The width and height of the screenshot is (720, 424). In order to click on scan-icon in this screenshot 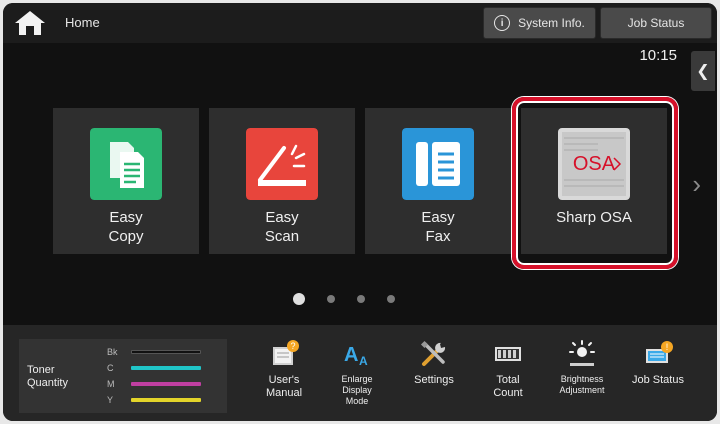, I will do `click(282, 164)`.